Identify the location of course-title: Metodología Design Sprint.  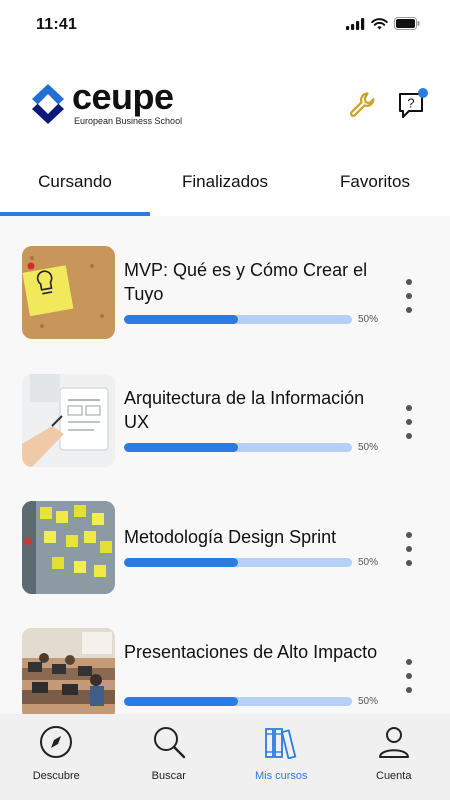
(230, 537).